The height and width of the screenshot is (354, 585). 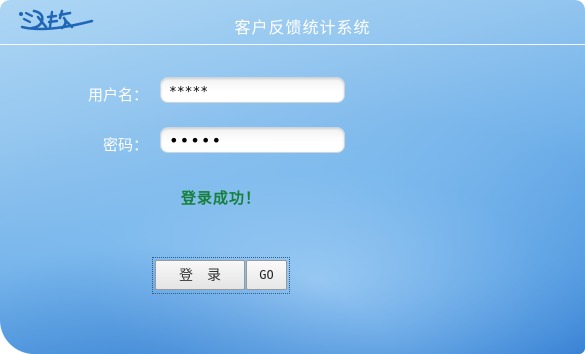 I want to click on title-bar: 客户反馈统计系统, so click(x=292, y=22).